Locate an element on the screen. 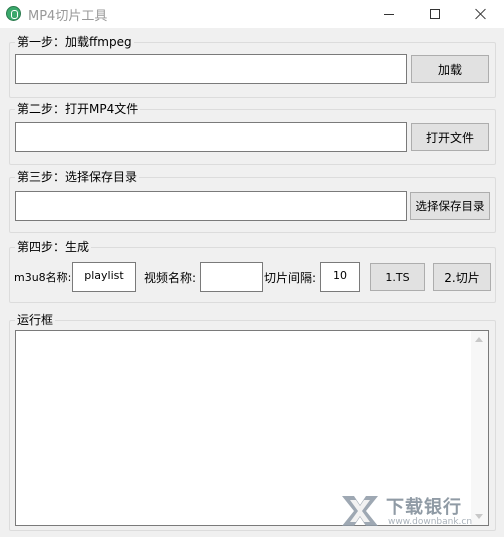  step1-legend: 第一步：加载ffmpeg is located at coordinates (74, 42).